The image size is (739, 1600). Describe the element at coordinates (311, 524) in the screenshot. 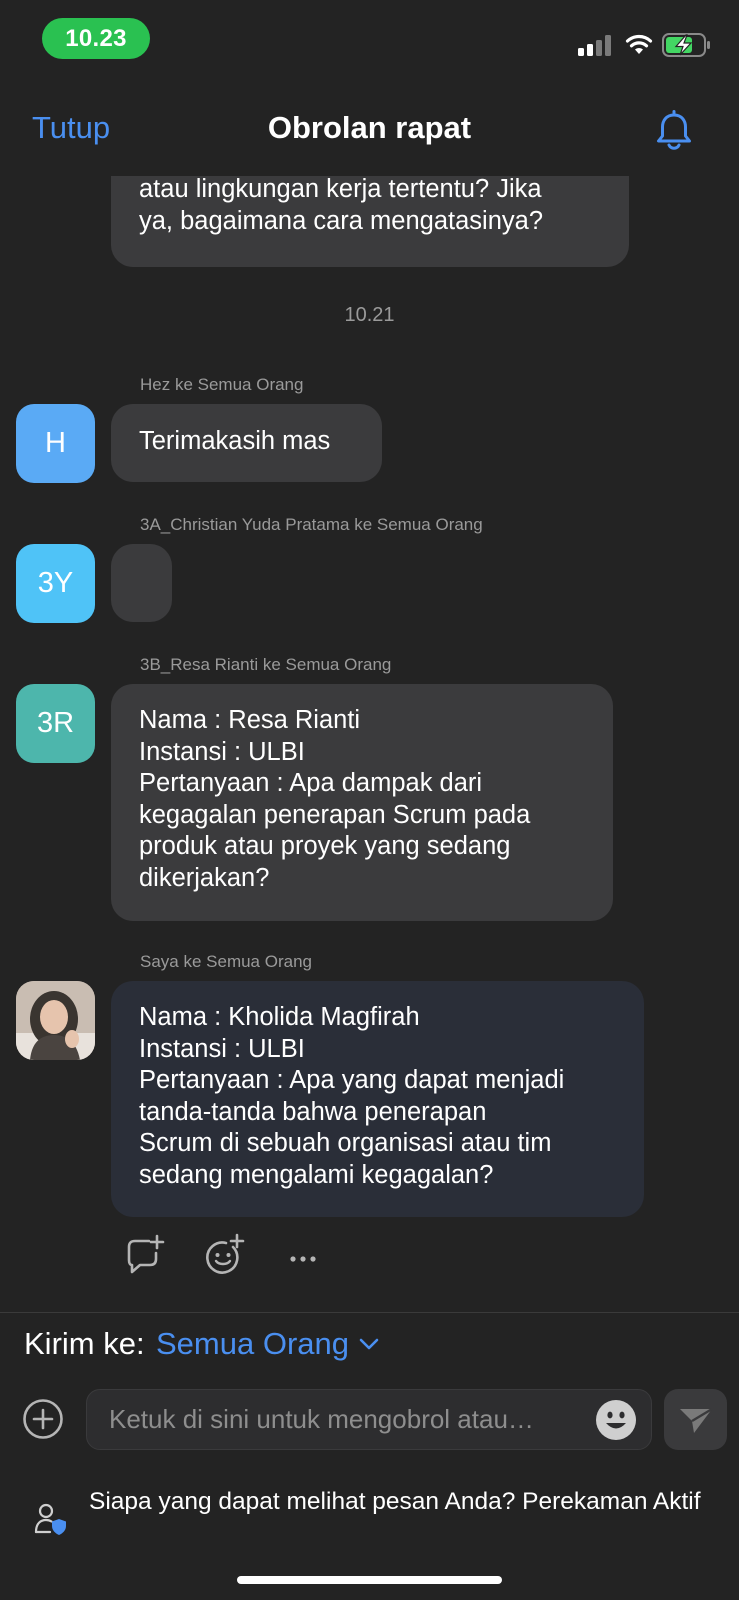

I see `message-sender: 3A_Christian Yuda Pratama ke Semua Orang` at that location.